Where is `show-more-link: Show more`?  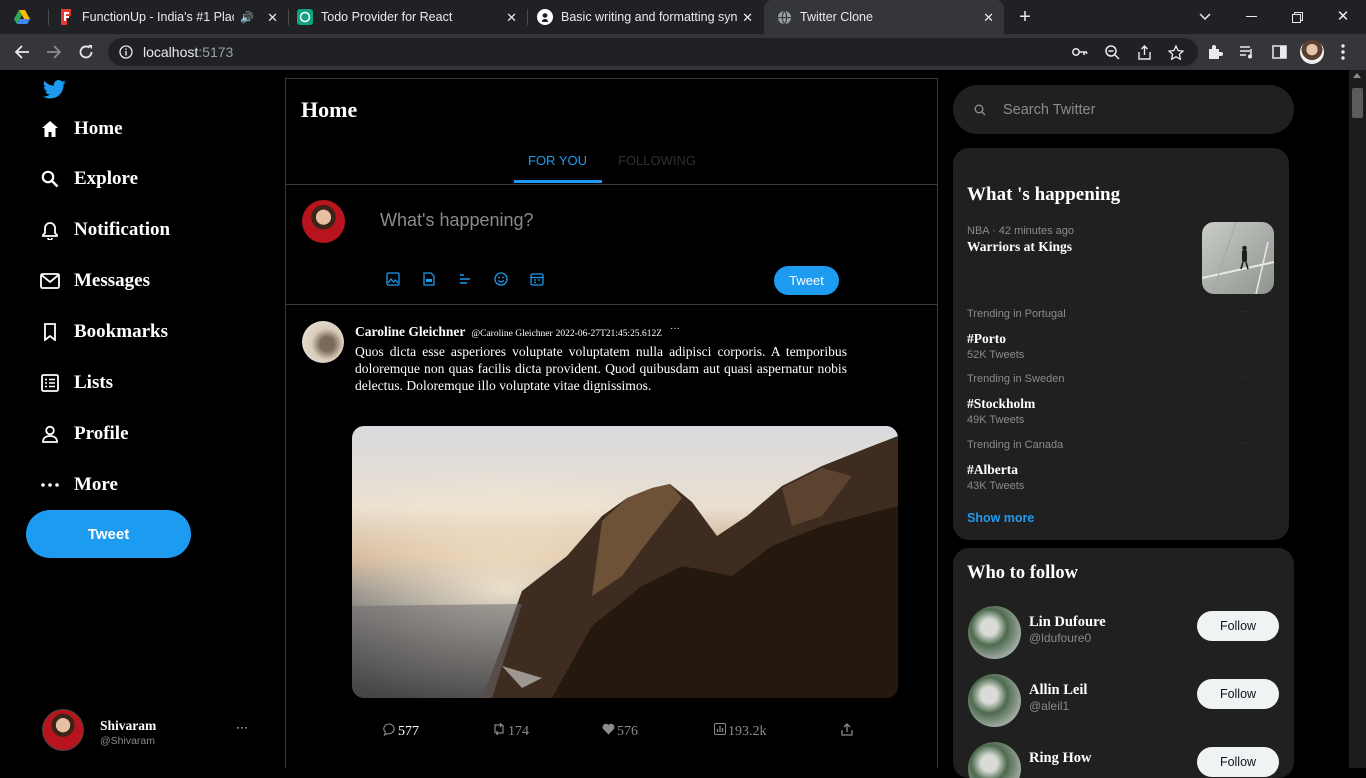 show-more-link: Show more is located at coordinates (1000, 518).